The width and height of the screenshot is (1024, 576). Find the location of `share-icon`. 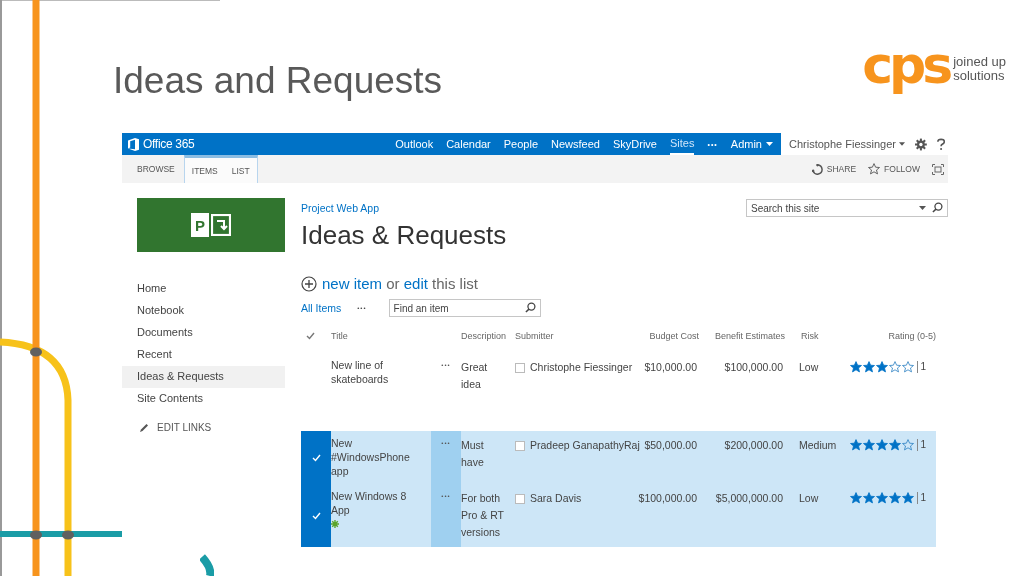

share-icon is located at coordinates (817, 169).